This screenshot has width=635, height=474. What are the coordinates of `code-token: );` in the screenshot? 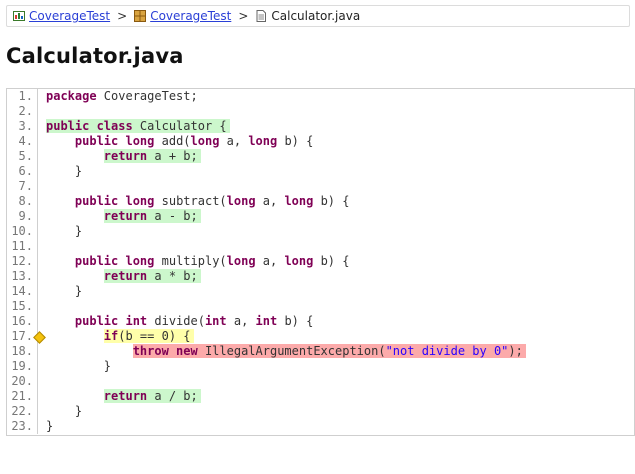 It's located at (515, 351).